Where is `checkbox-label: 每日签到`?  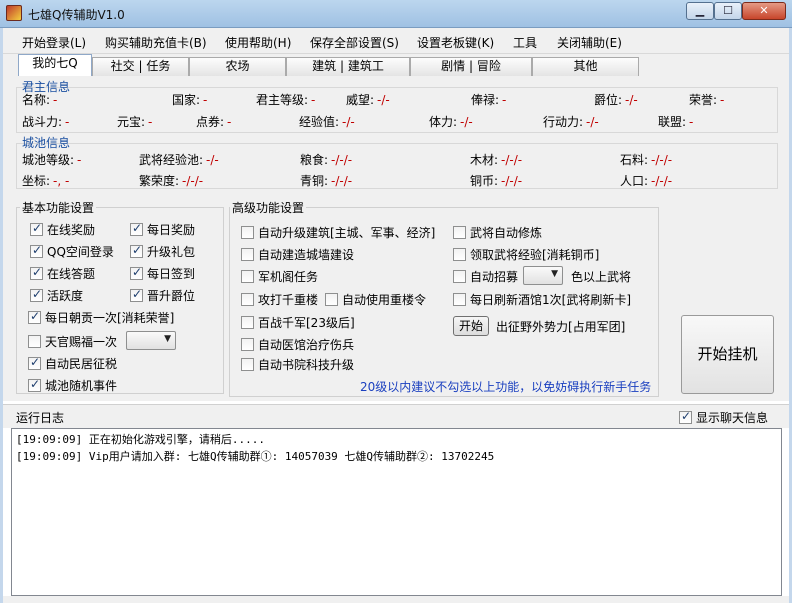 checkbox-label: 每日签到 is located at coordinates (171, 274).